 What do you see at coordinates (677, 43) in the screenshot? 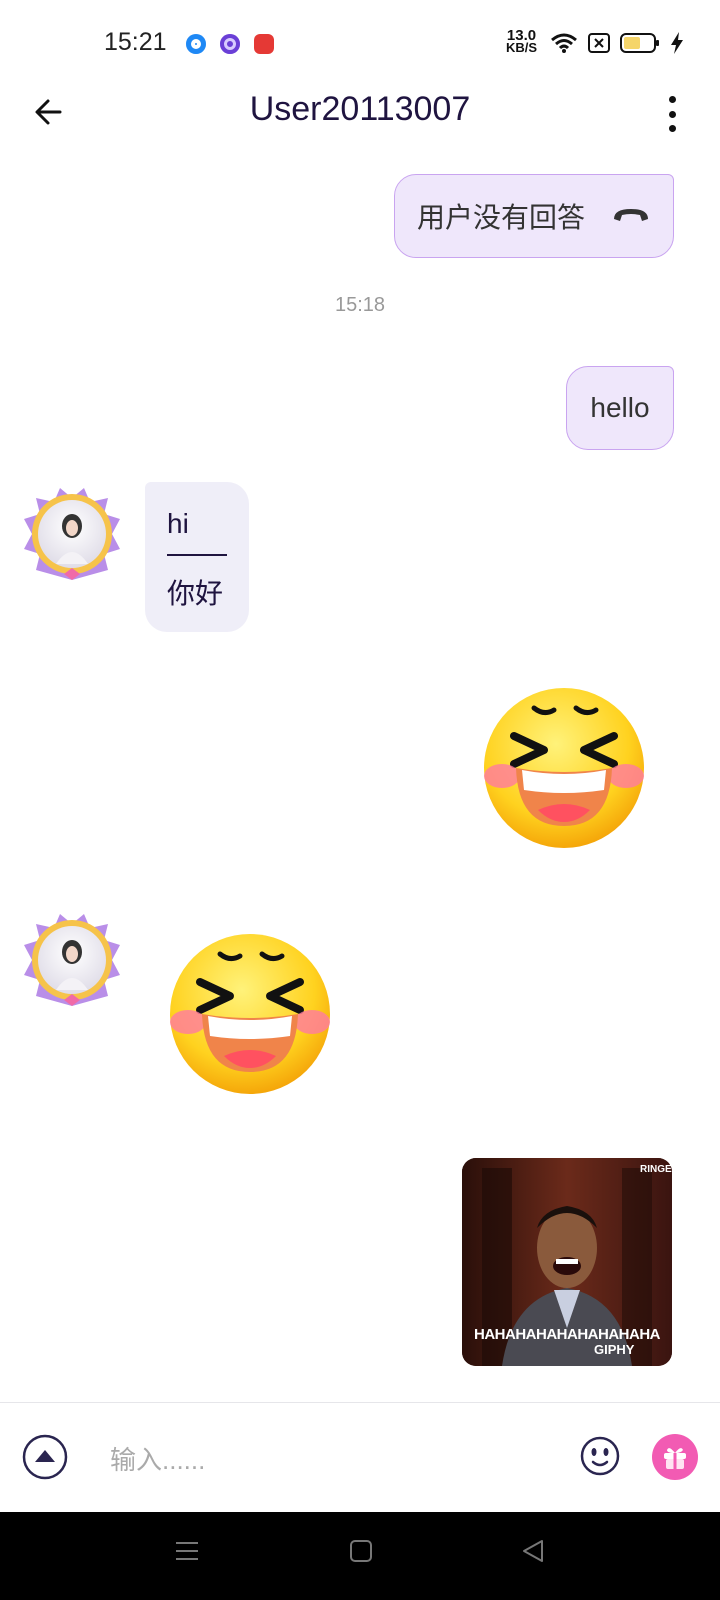
I see `charging-icon` at bounding box center [677, 43].